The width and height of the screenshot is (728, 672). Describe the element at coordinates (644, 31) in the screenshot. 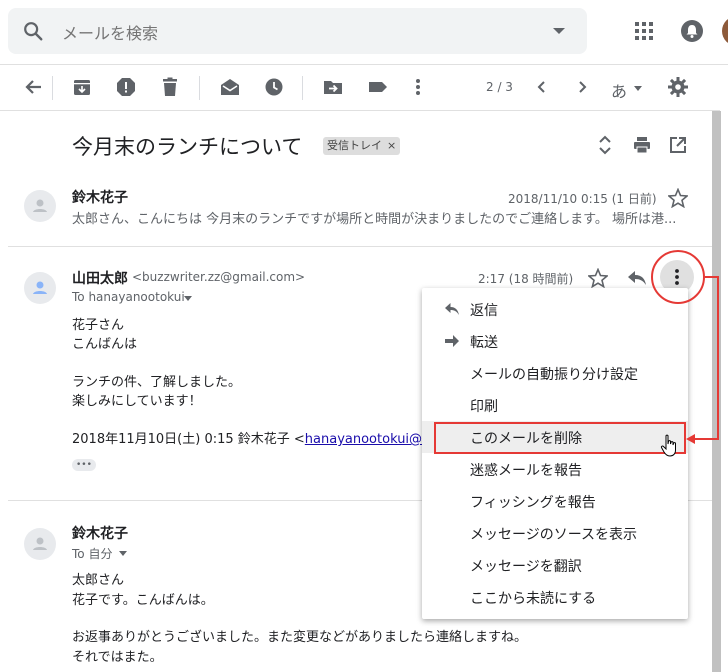

I see `apps-grid-icon` at that location.